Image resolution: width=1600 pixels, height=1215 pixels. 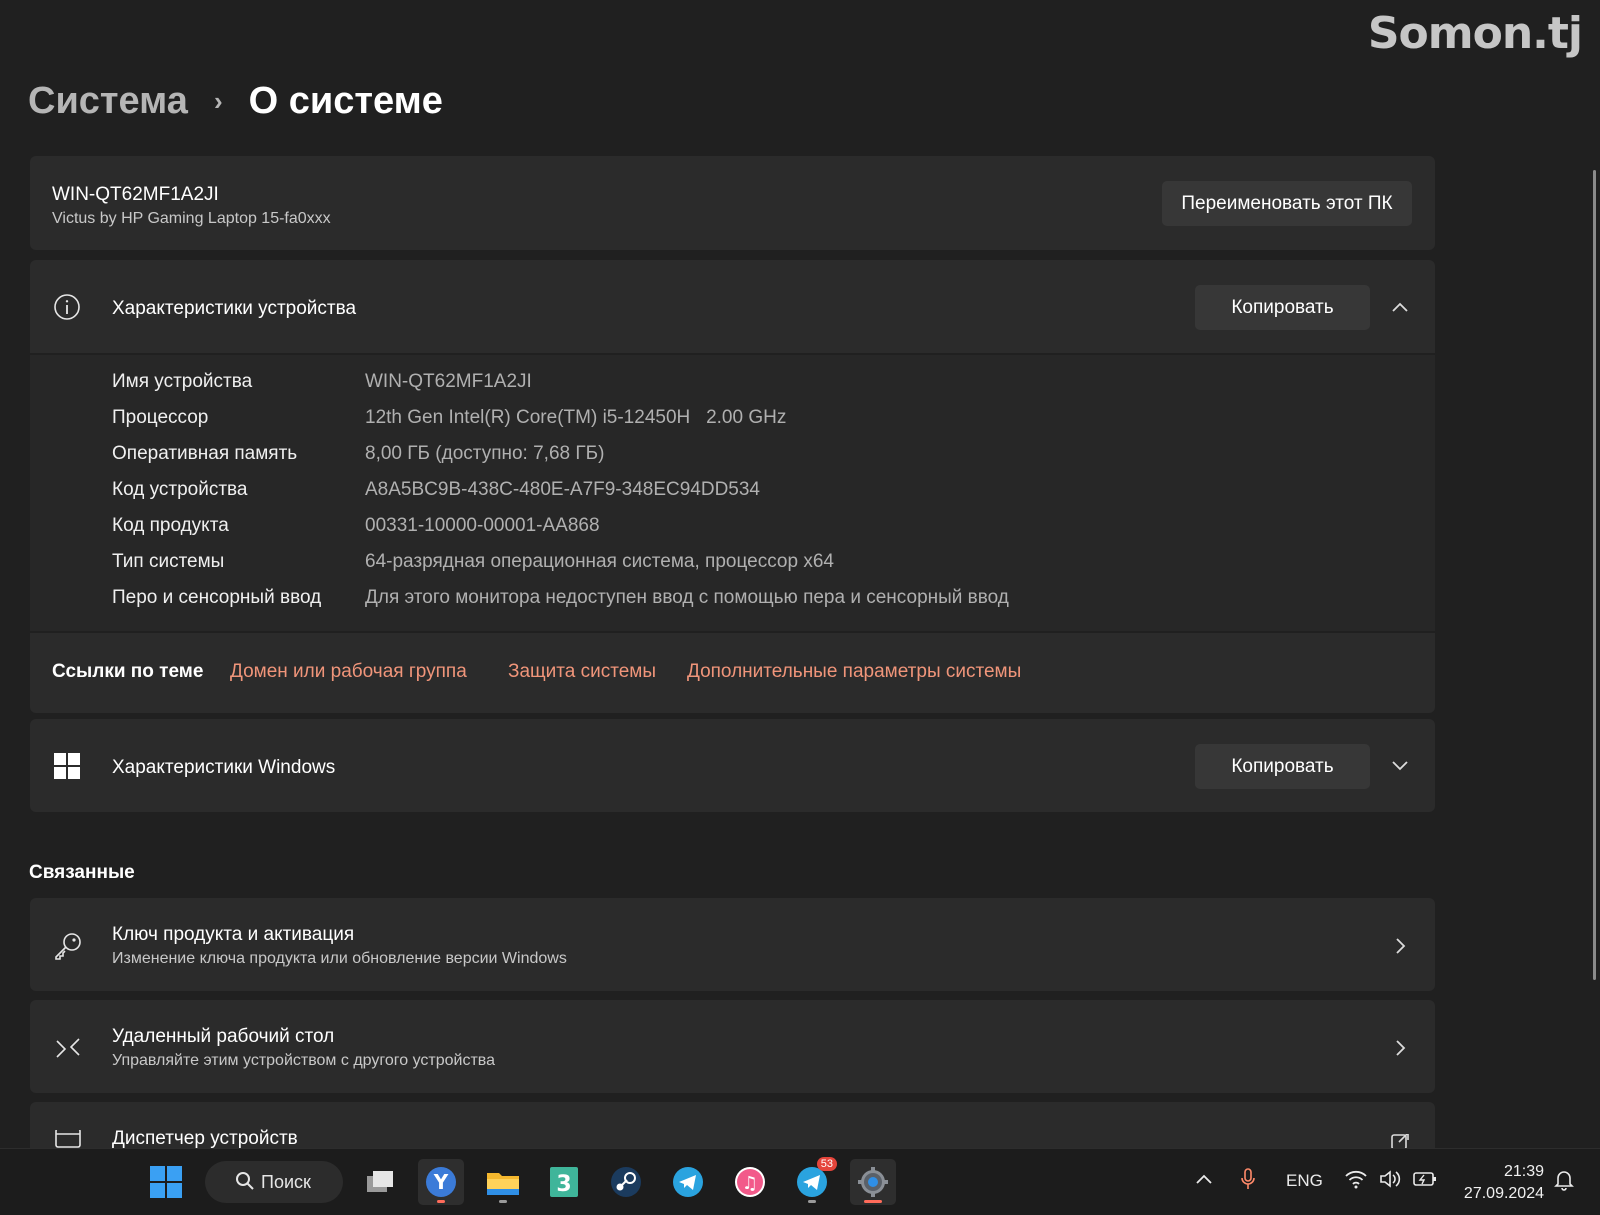 What do you see at coordinates (1503, 1193) in the screenshot?
I see `clock-date: 27.09.2024` at bounding box center [1503, 1193].